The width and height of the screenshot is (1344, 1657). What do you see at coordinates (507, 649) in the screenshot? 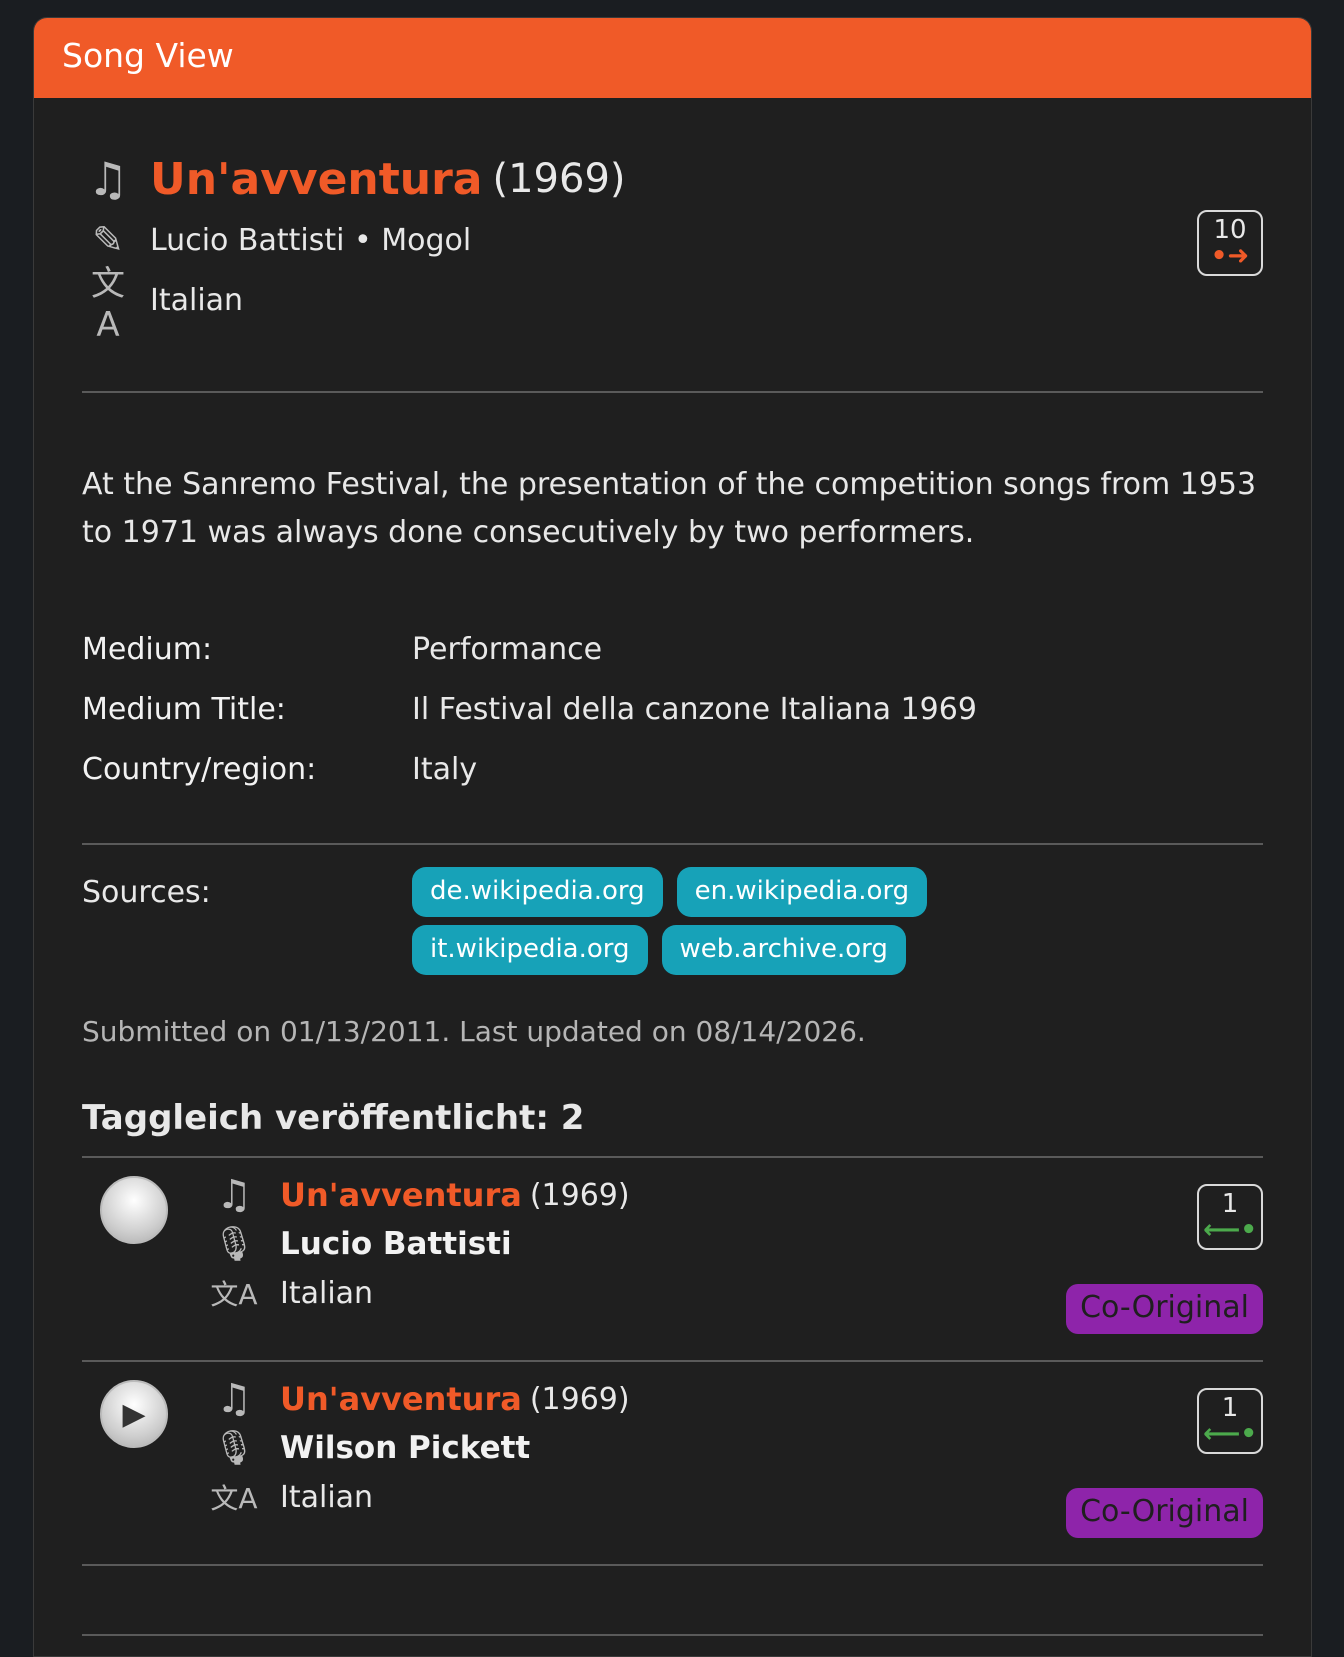
I see `fact-value: Performance` at bounding box center [507, 649].